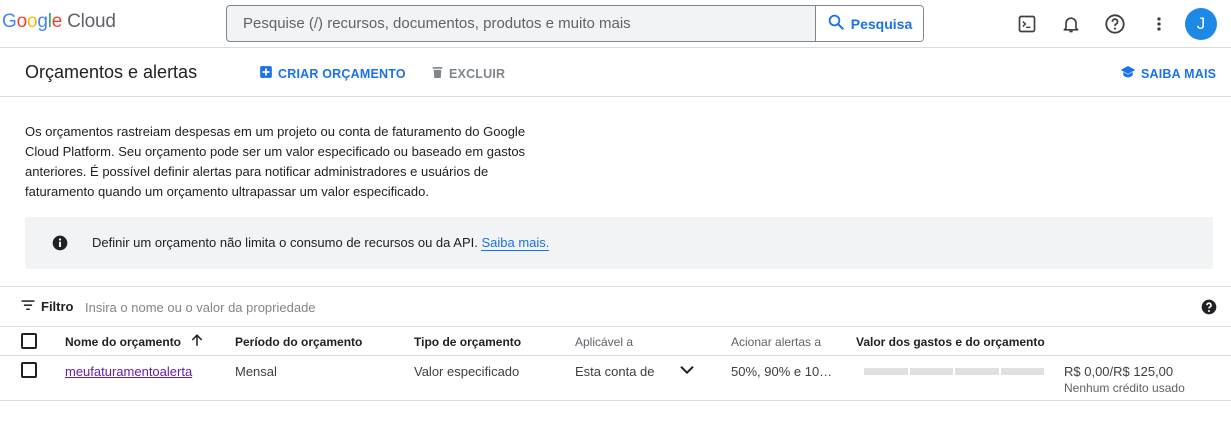 This screenshot has height=432, width=1231. What do you see at coordinates (836, 23) in the screenshot?
I see `search-icon` at bounding box center [836, 23].